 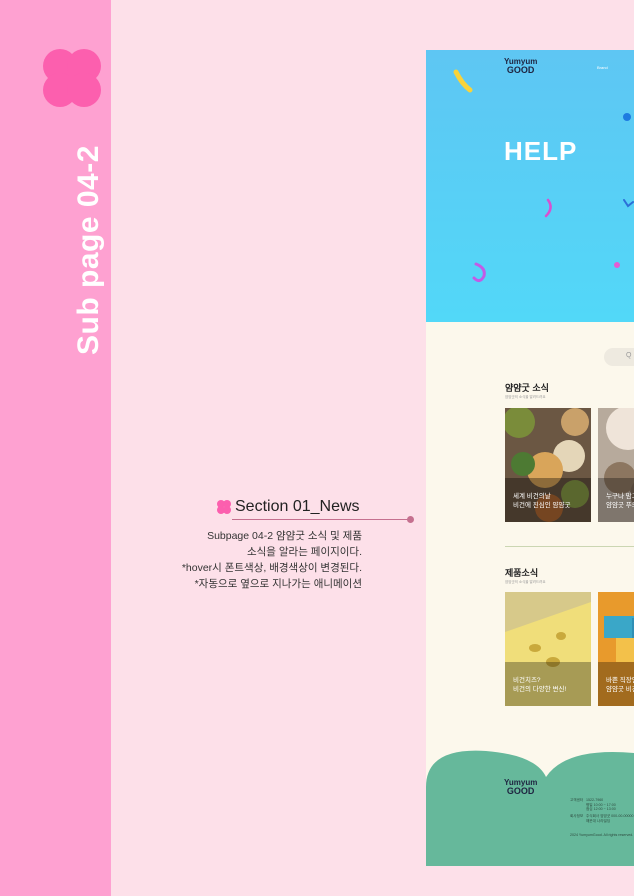 What do you see at coordinates (620, 501) in the screenshot?
I see `news-card-caption: 누구나 맘고 얌얌굿 푸드` at bounding box center [620, 501].